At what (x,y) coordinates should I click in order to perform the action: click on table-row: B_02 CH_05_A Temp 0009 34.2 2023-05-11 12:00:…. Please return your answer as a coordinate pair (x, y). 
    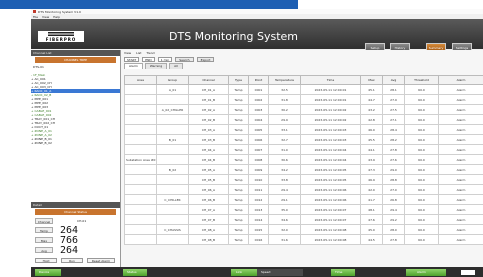
    Looking at the image, I should click on (303, 169).